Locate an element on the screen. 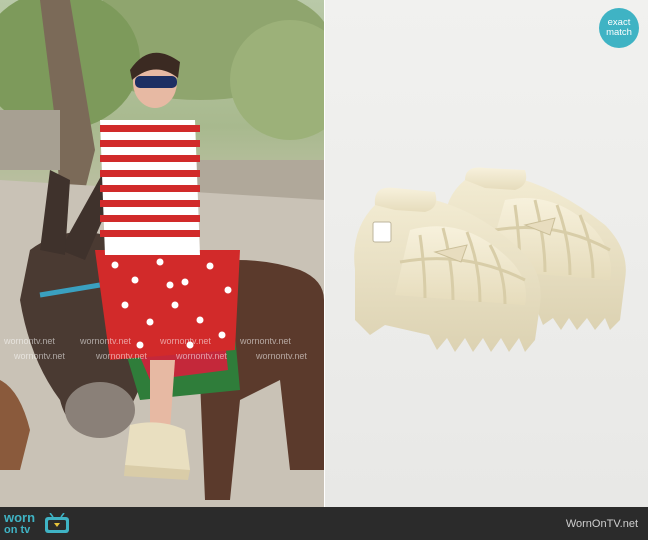 This screenshot has height=540, width=648. exact-match-badge: exact match is located at coordinates (619, 28).